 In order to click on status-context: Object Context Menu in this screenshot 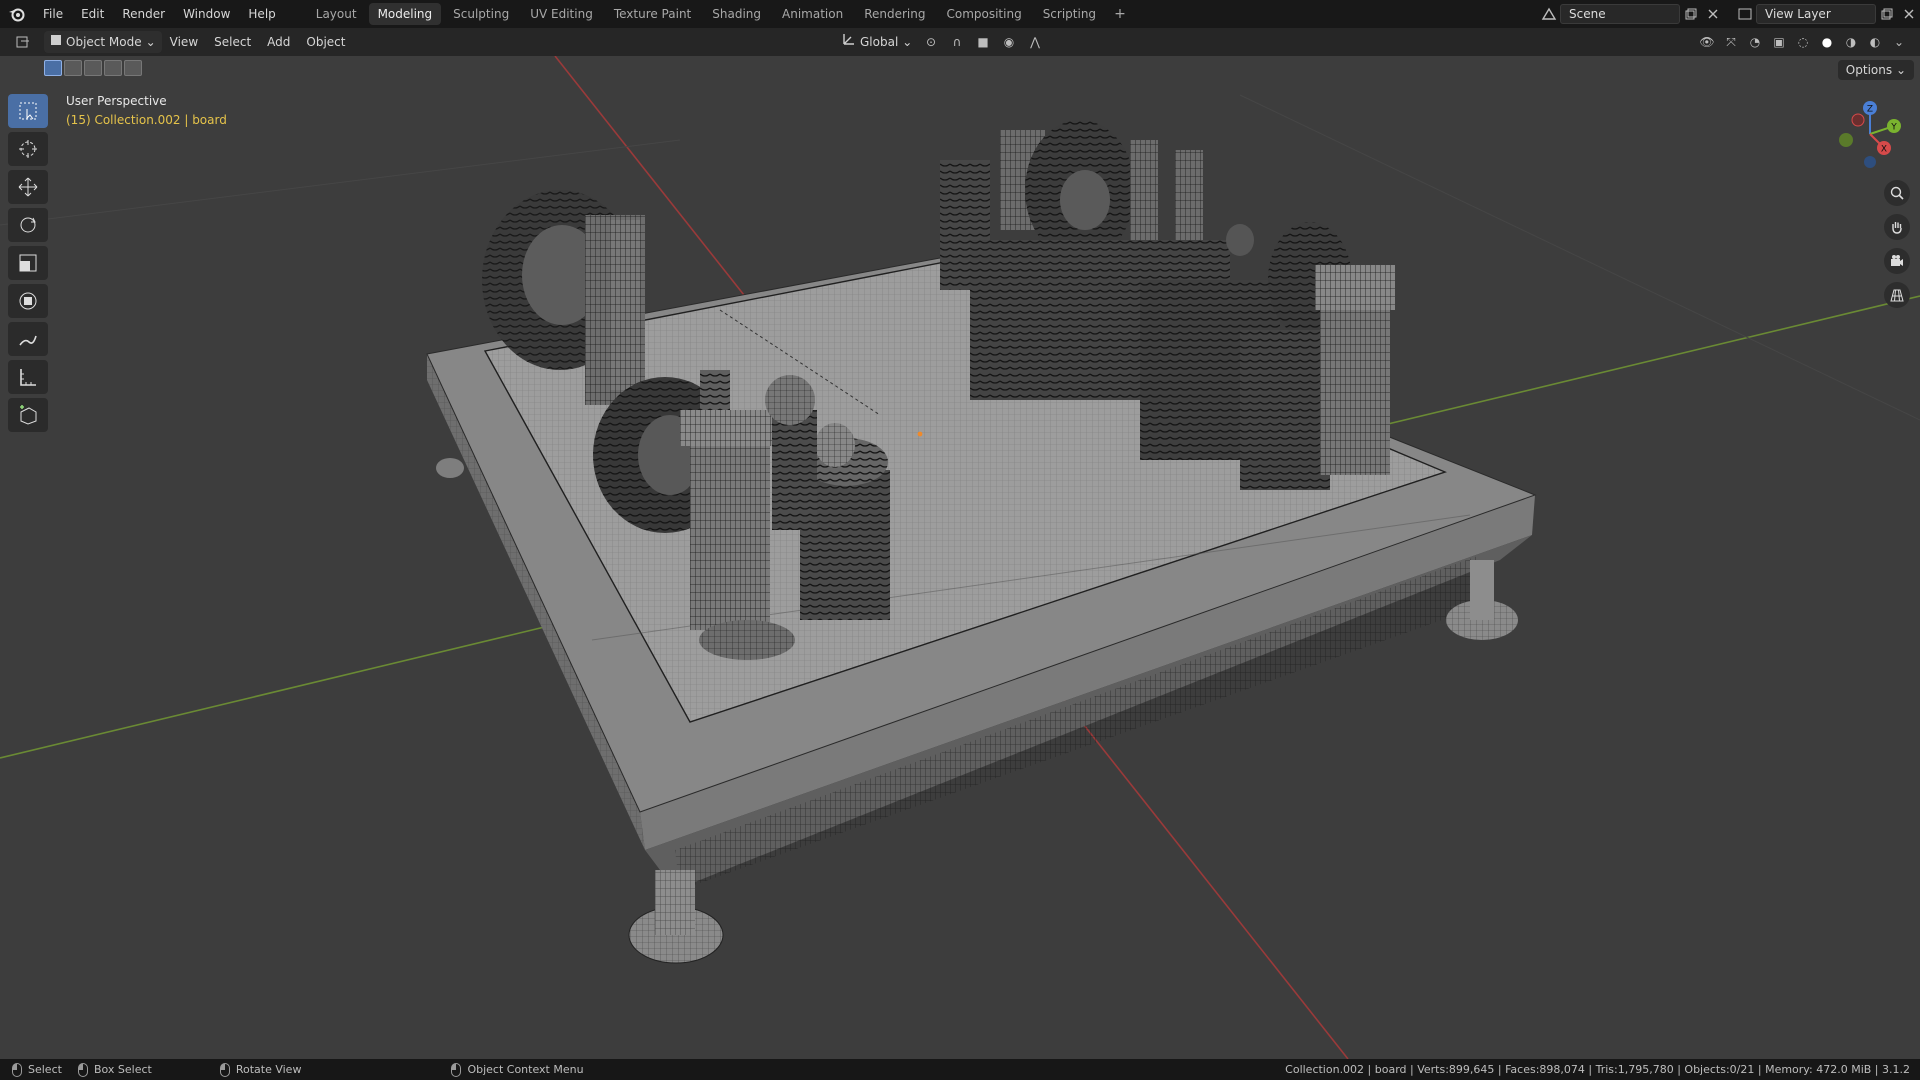, I will do `click(517, 1069)`.